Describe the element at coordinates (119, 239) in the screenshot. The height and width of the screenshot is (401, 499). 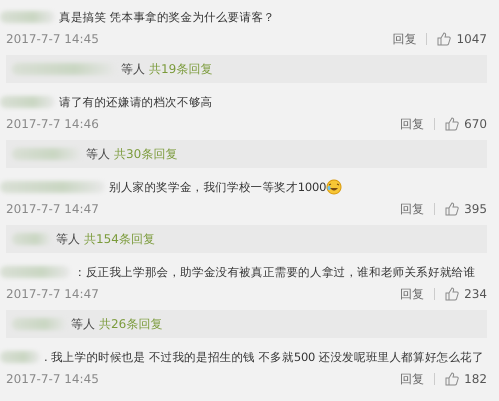
I see `reply-count-link: 共154条回复` at that location.